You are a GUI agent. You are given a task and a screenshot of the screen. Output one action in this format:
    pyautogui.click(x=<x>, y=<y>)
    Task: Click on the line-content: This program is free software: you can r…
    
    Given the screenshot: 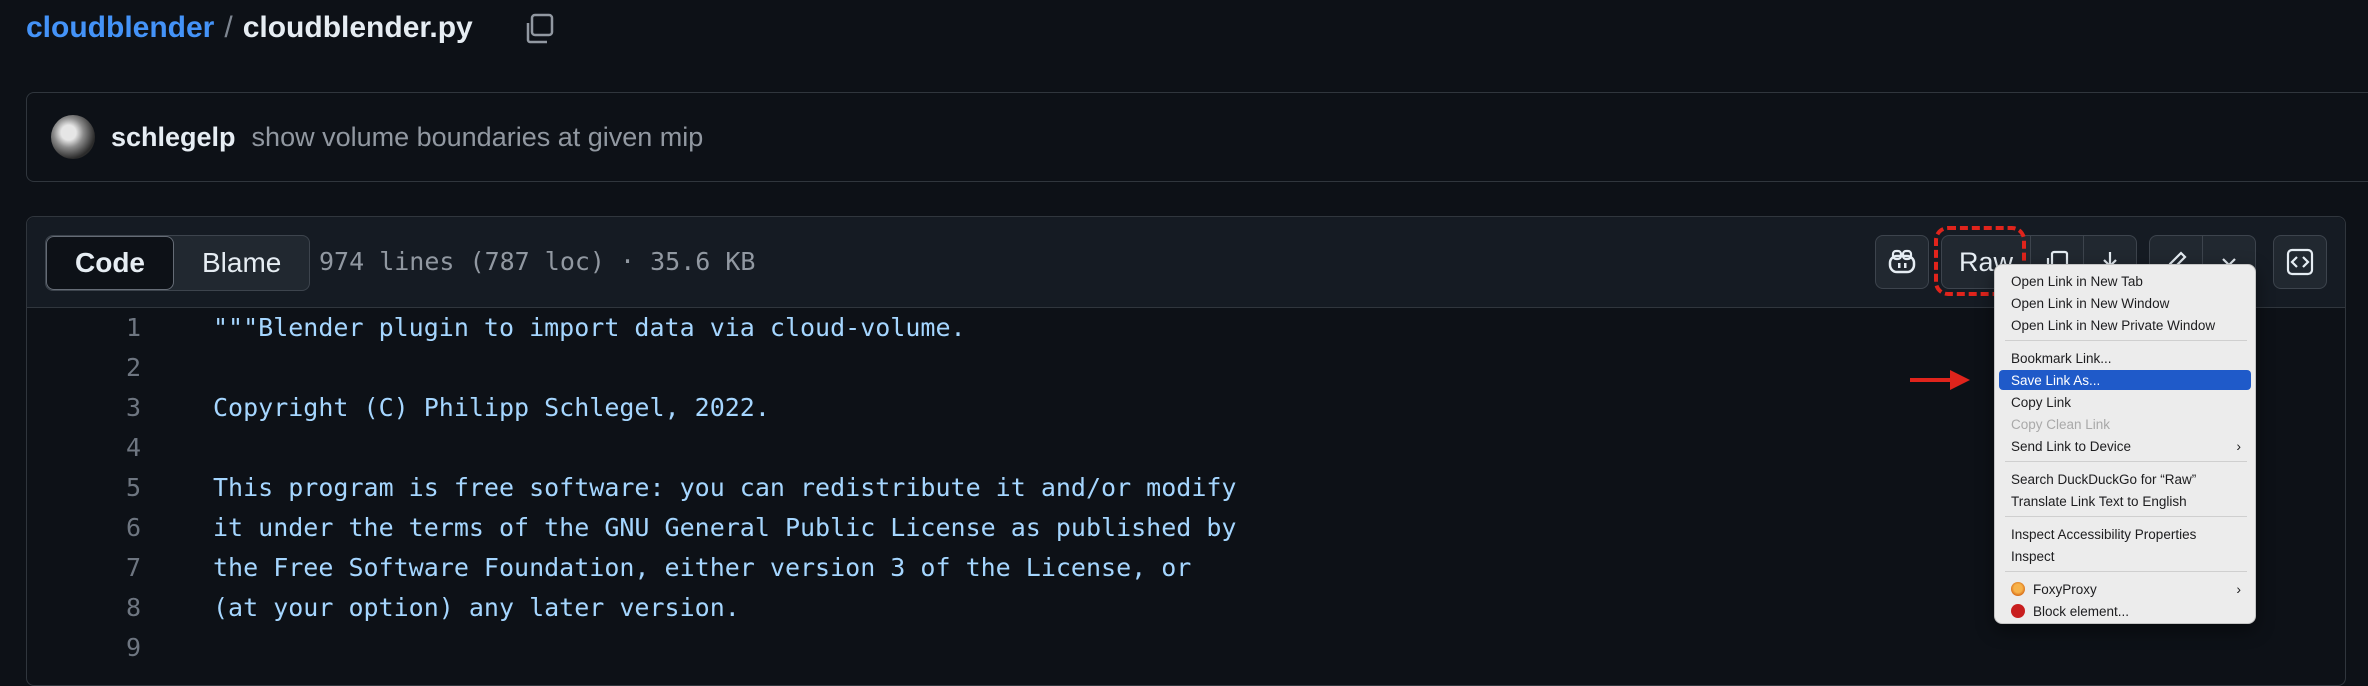 What is the action you would take?
    pyautogui.click(x=725, y=487)
    